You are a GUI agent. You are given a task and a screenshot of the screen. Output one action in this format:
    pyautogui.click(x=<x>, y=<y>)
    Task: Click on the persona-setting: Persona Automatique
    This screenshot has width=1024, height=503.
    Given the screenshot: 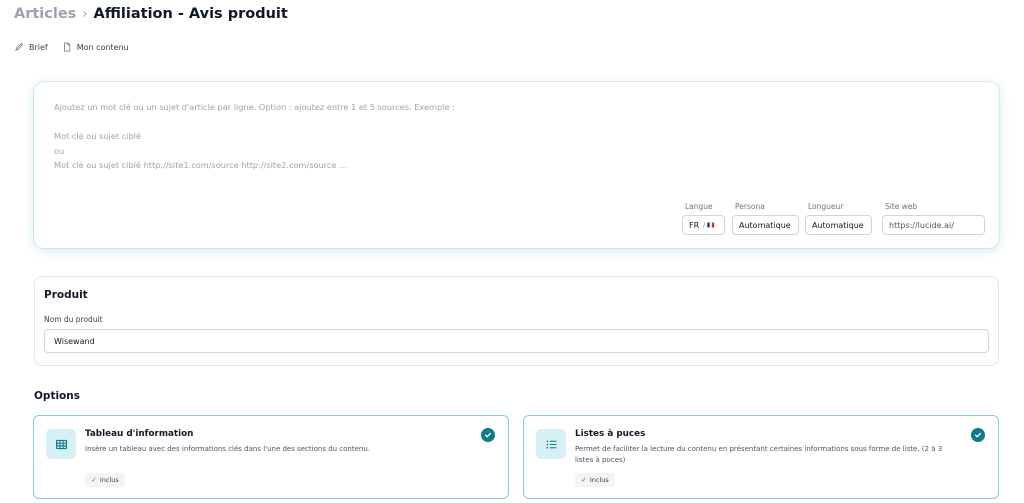 What is the action you would take?
    pyautogui.click(x=765, y=218)
    